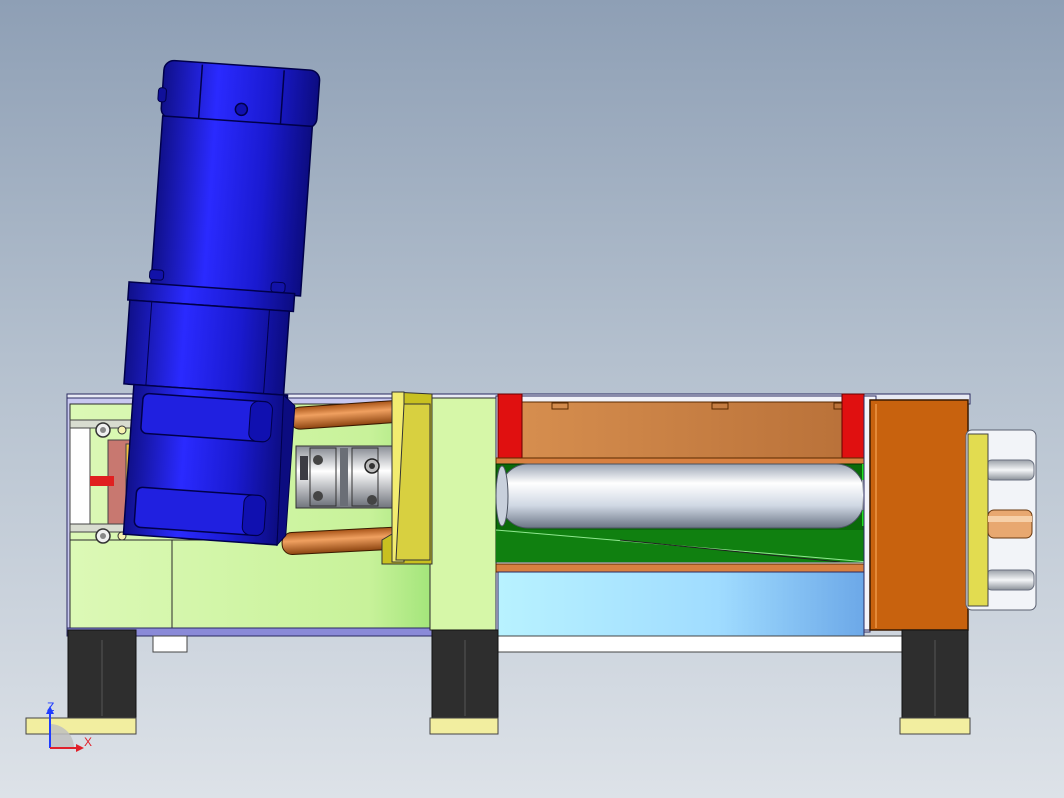  Describe the element at coordinates (81, 682) in the screenshot. I see `support-foot-left` at that location.